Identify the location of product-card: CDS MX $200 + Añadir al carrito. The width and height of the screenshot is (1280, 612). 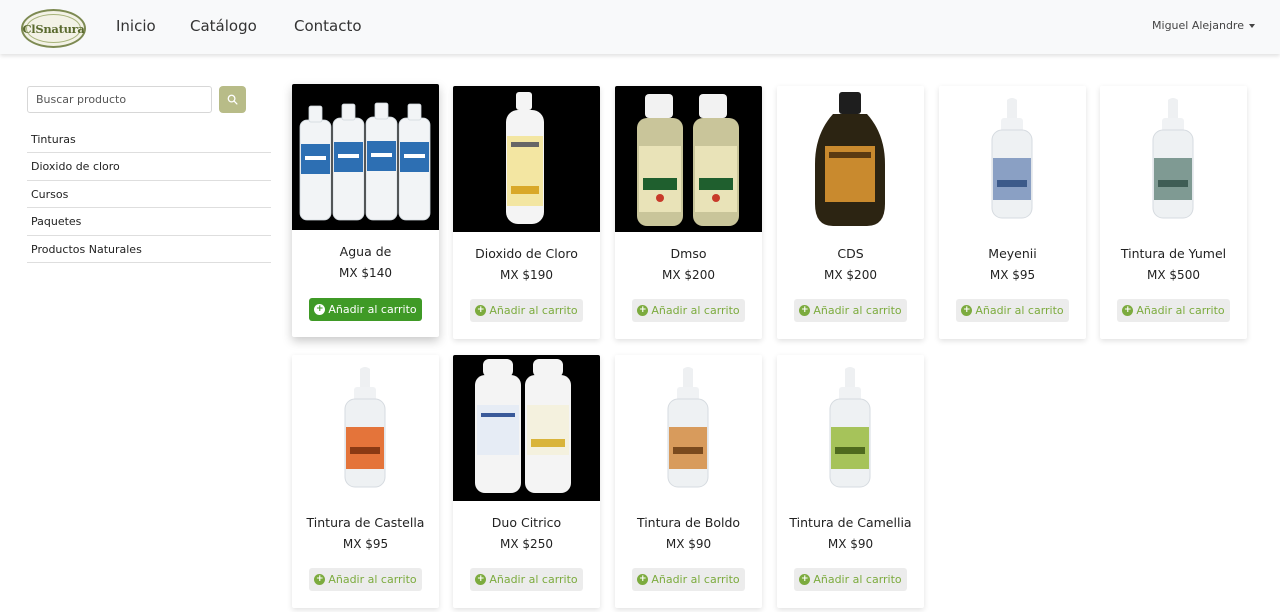
(850, 212).